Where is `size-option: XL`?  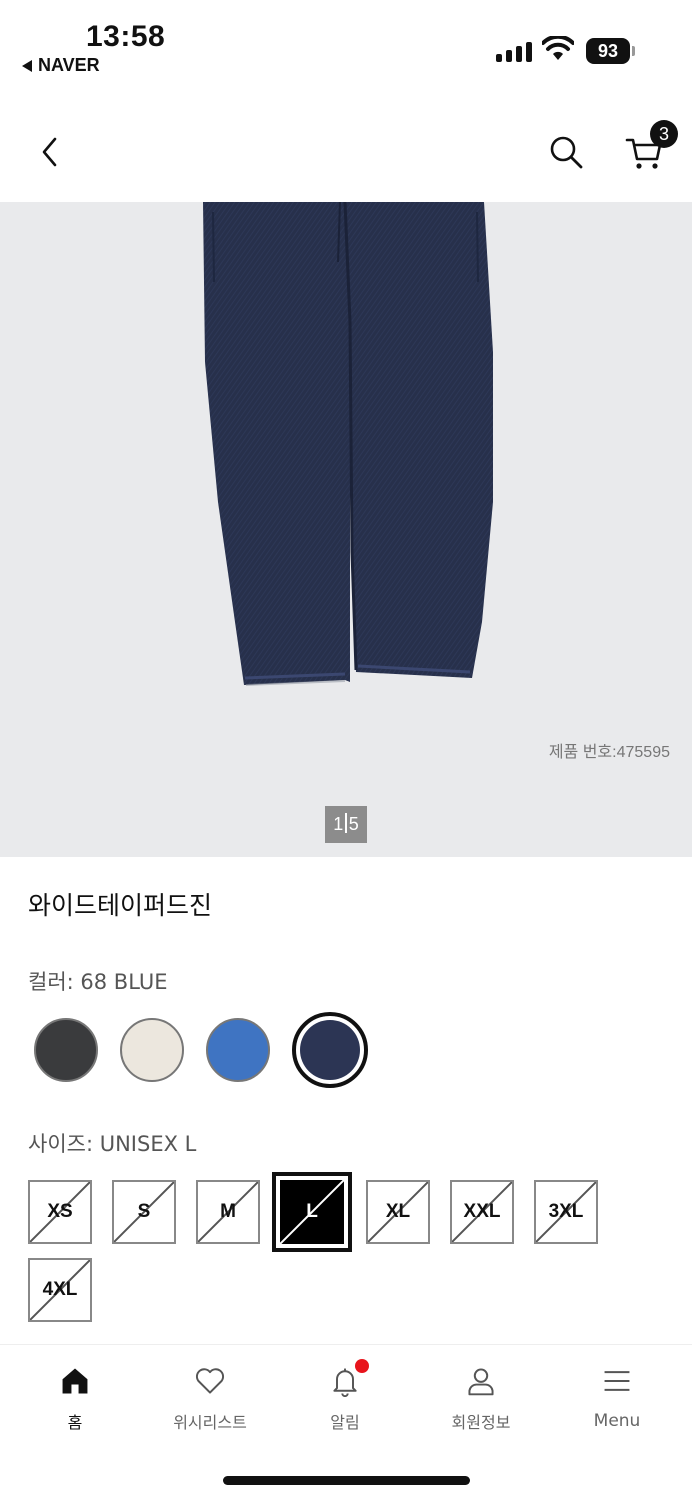 size-option: XL is located at coordinates (398, 1212).